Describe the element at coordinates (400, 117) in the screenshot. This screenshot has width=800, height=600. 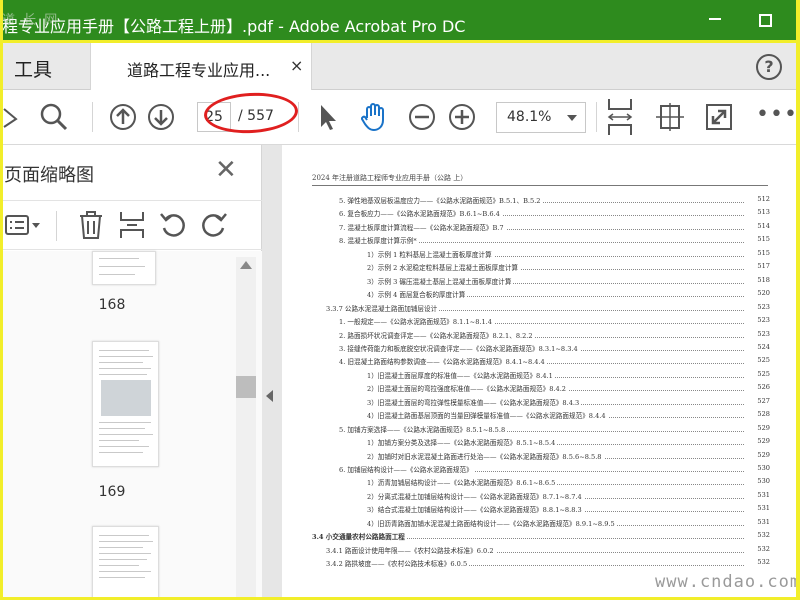
I see `toolbar: 25 / 557 48.1% •••` at that location.